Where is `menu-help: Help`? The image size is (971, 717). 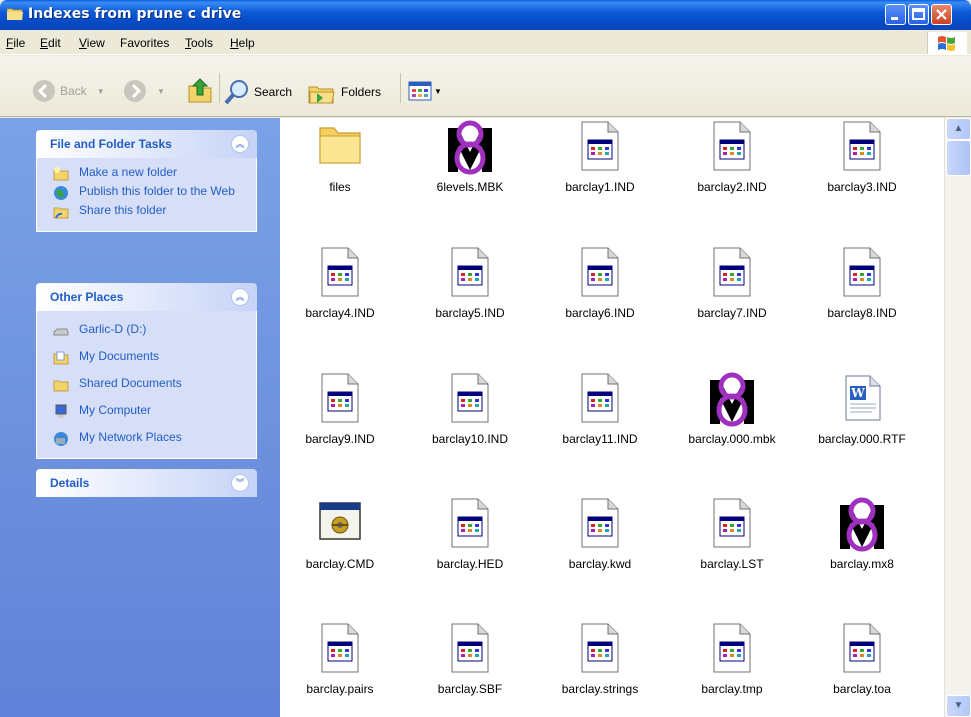
menu-help: Help is located at coordinates (242, 43).